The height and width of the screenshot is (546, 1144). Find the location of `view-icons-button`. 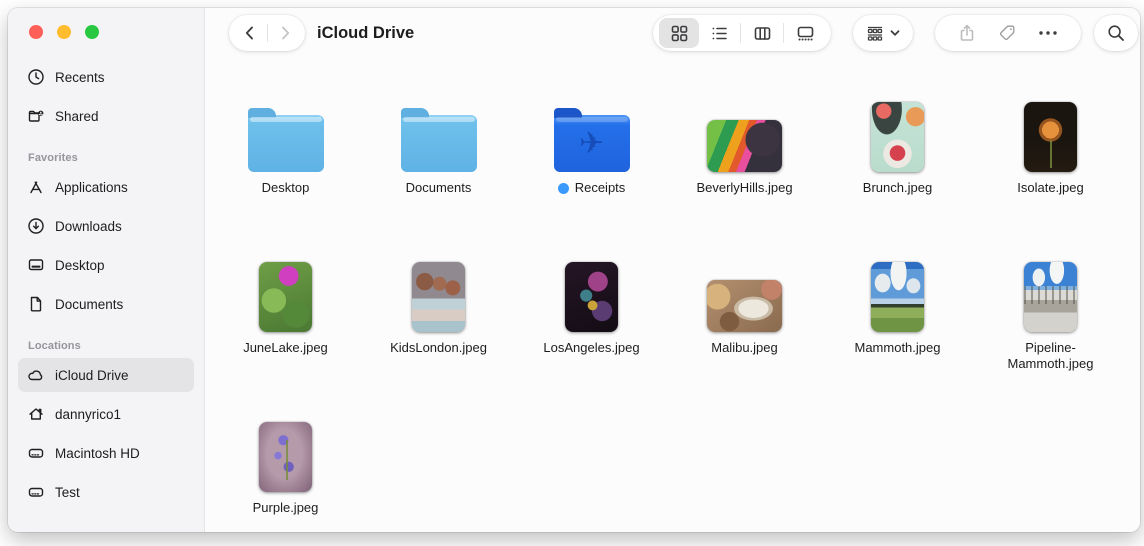

view-icons-button is located at coordinates (679, 33).